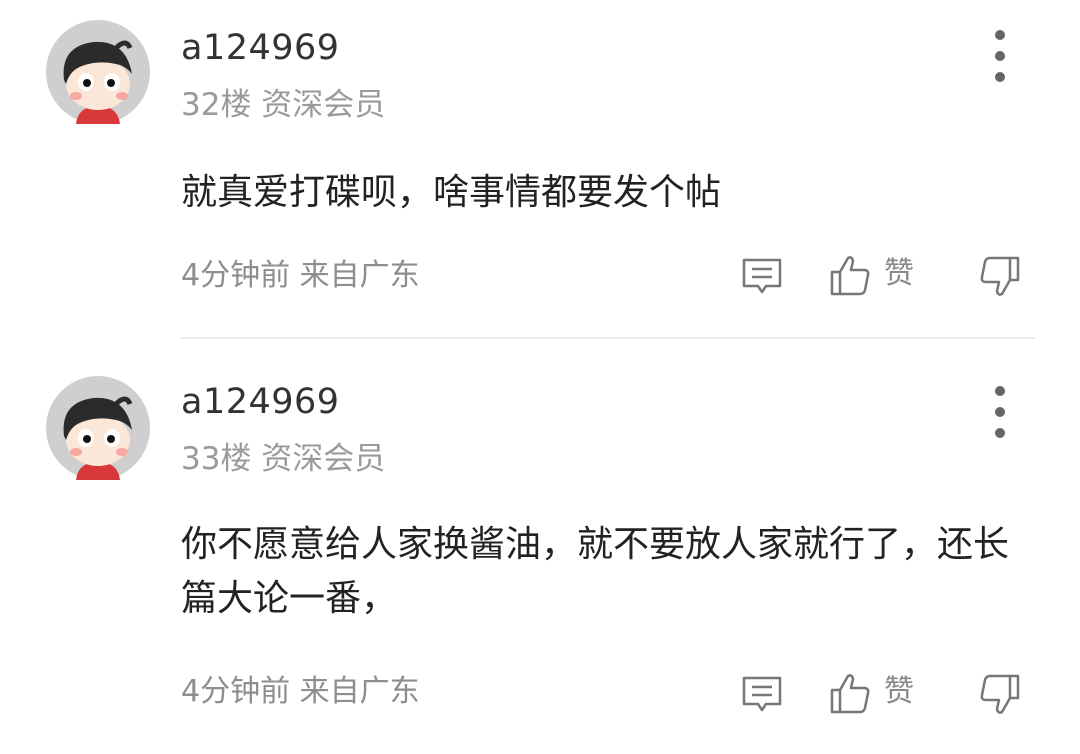 This screenshot has height=754, width=1080. What do you see at coordinates (595, 571) in the screenshot?
I see `comment-text: 你不愿意给人家换酱油，就不要放人家就行了，还长篇大论一番，` at bounding box center [595, 571].